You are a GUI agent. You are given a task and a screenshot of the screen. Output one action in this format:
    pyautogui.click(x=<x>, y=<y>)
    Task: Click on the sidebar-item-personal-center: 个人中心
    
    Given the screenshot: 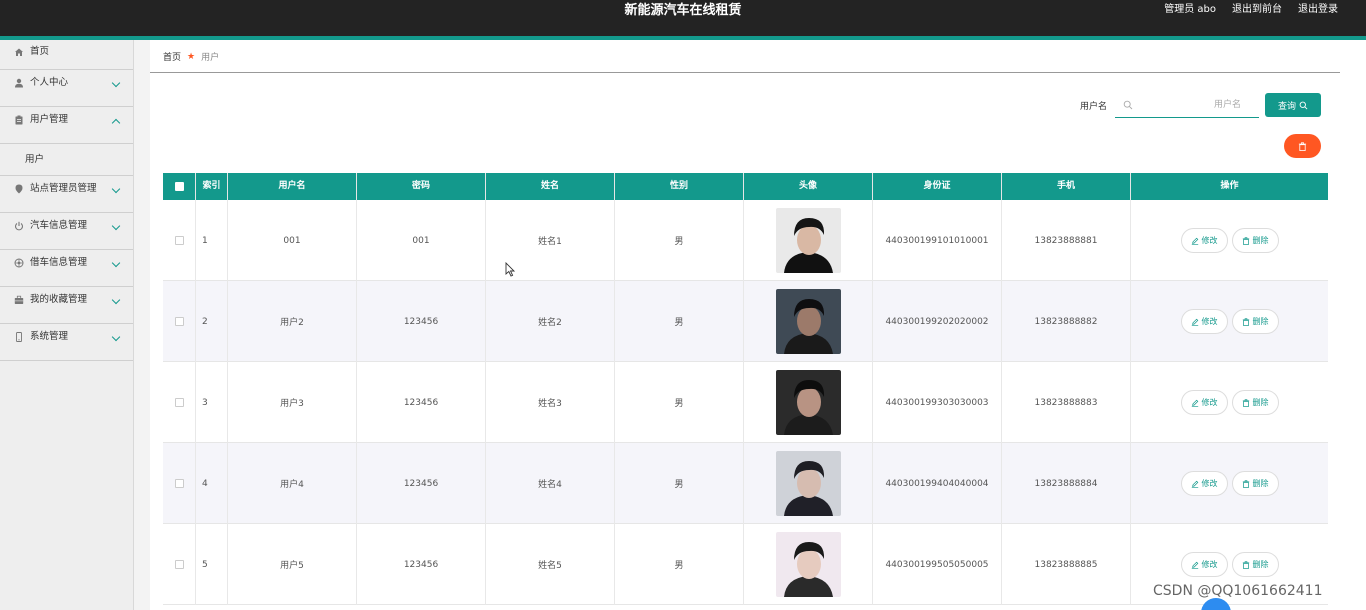 What is the action you would take?
    pyautogui.click(x=66, y=88)
    